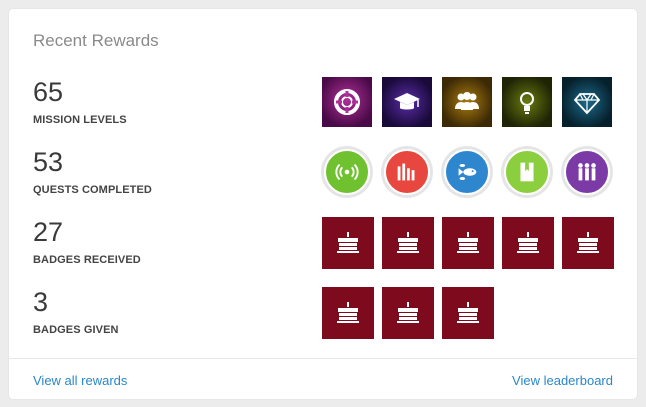 The image size is (646, 407). What do you see at coordinates (87, 260) in the screenshot?
I see `reward-label: BADGES RECEIVED` at bounding box center [87, 260].